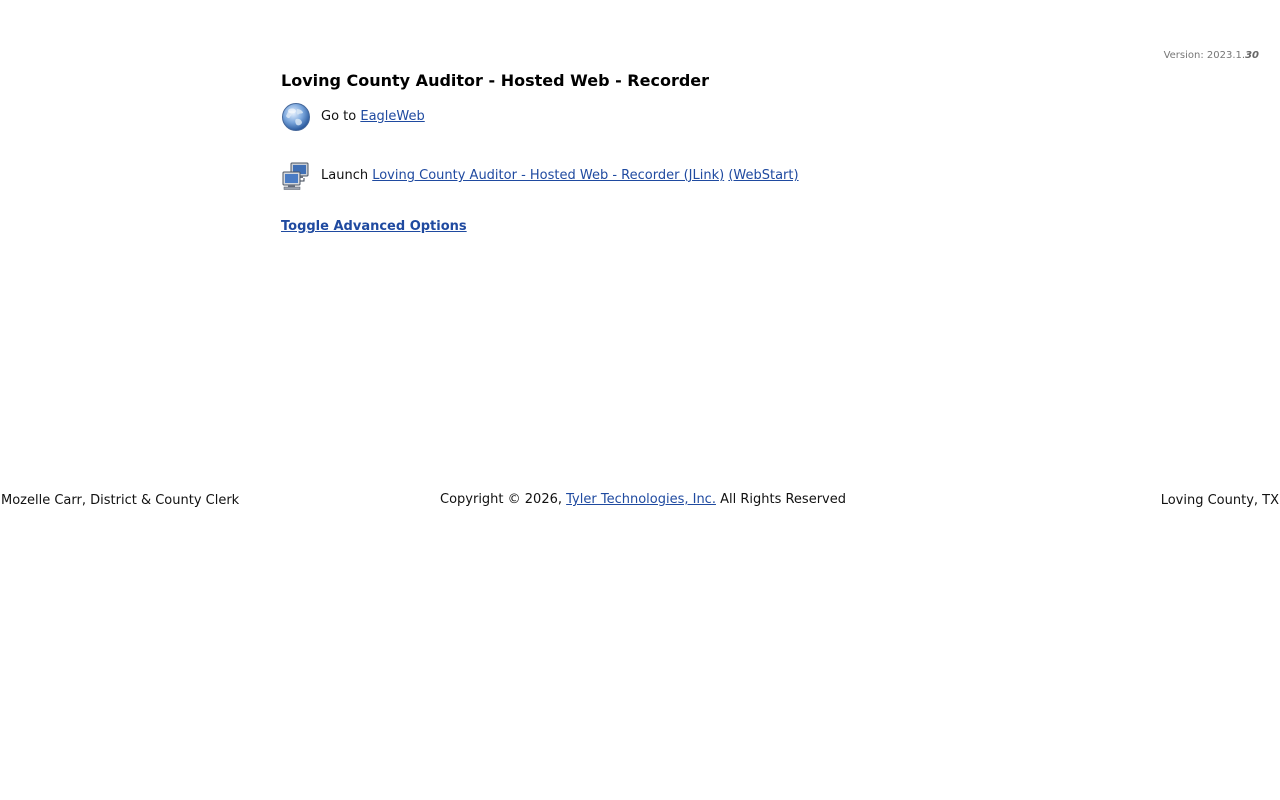 The width and height of the screenshot is (1280, 800). I want to click on version-prefix: Version: 2023.1., so click(1204, 55).